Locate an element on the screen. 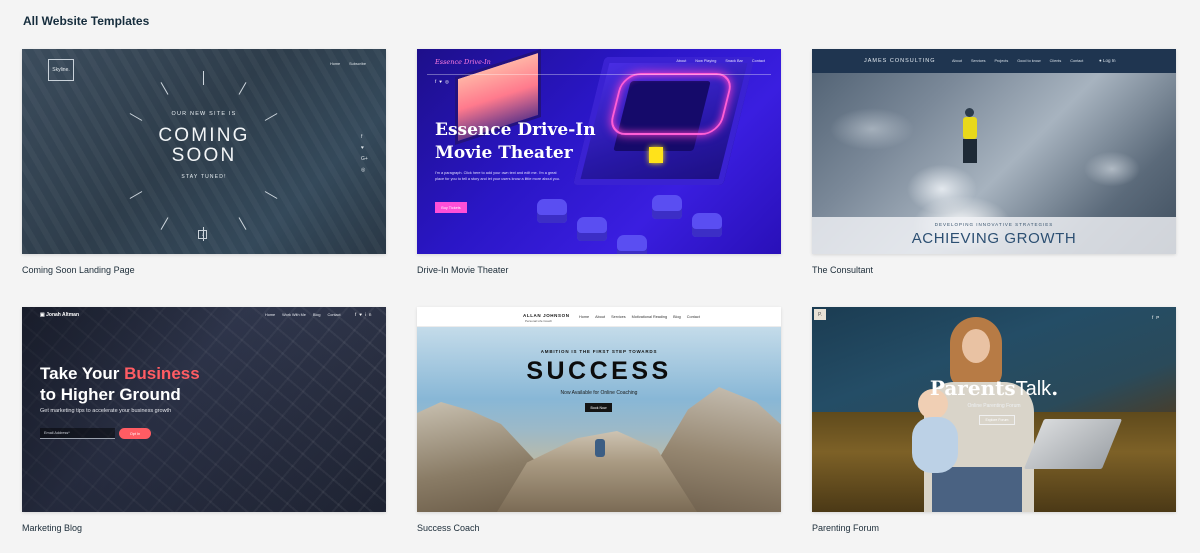 The image size is (1200, 553). template-name: Parenting Forum is located at coordinates (845, 528).